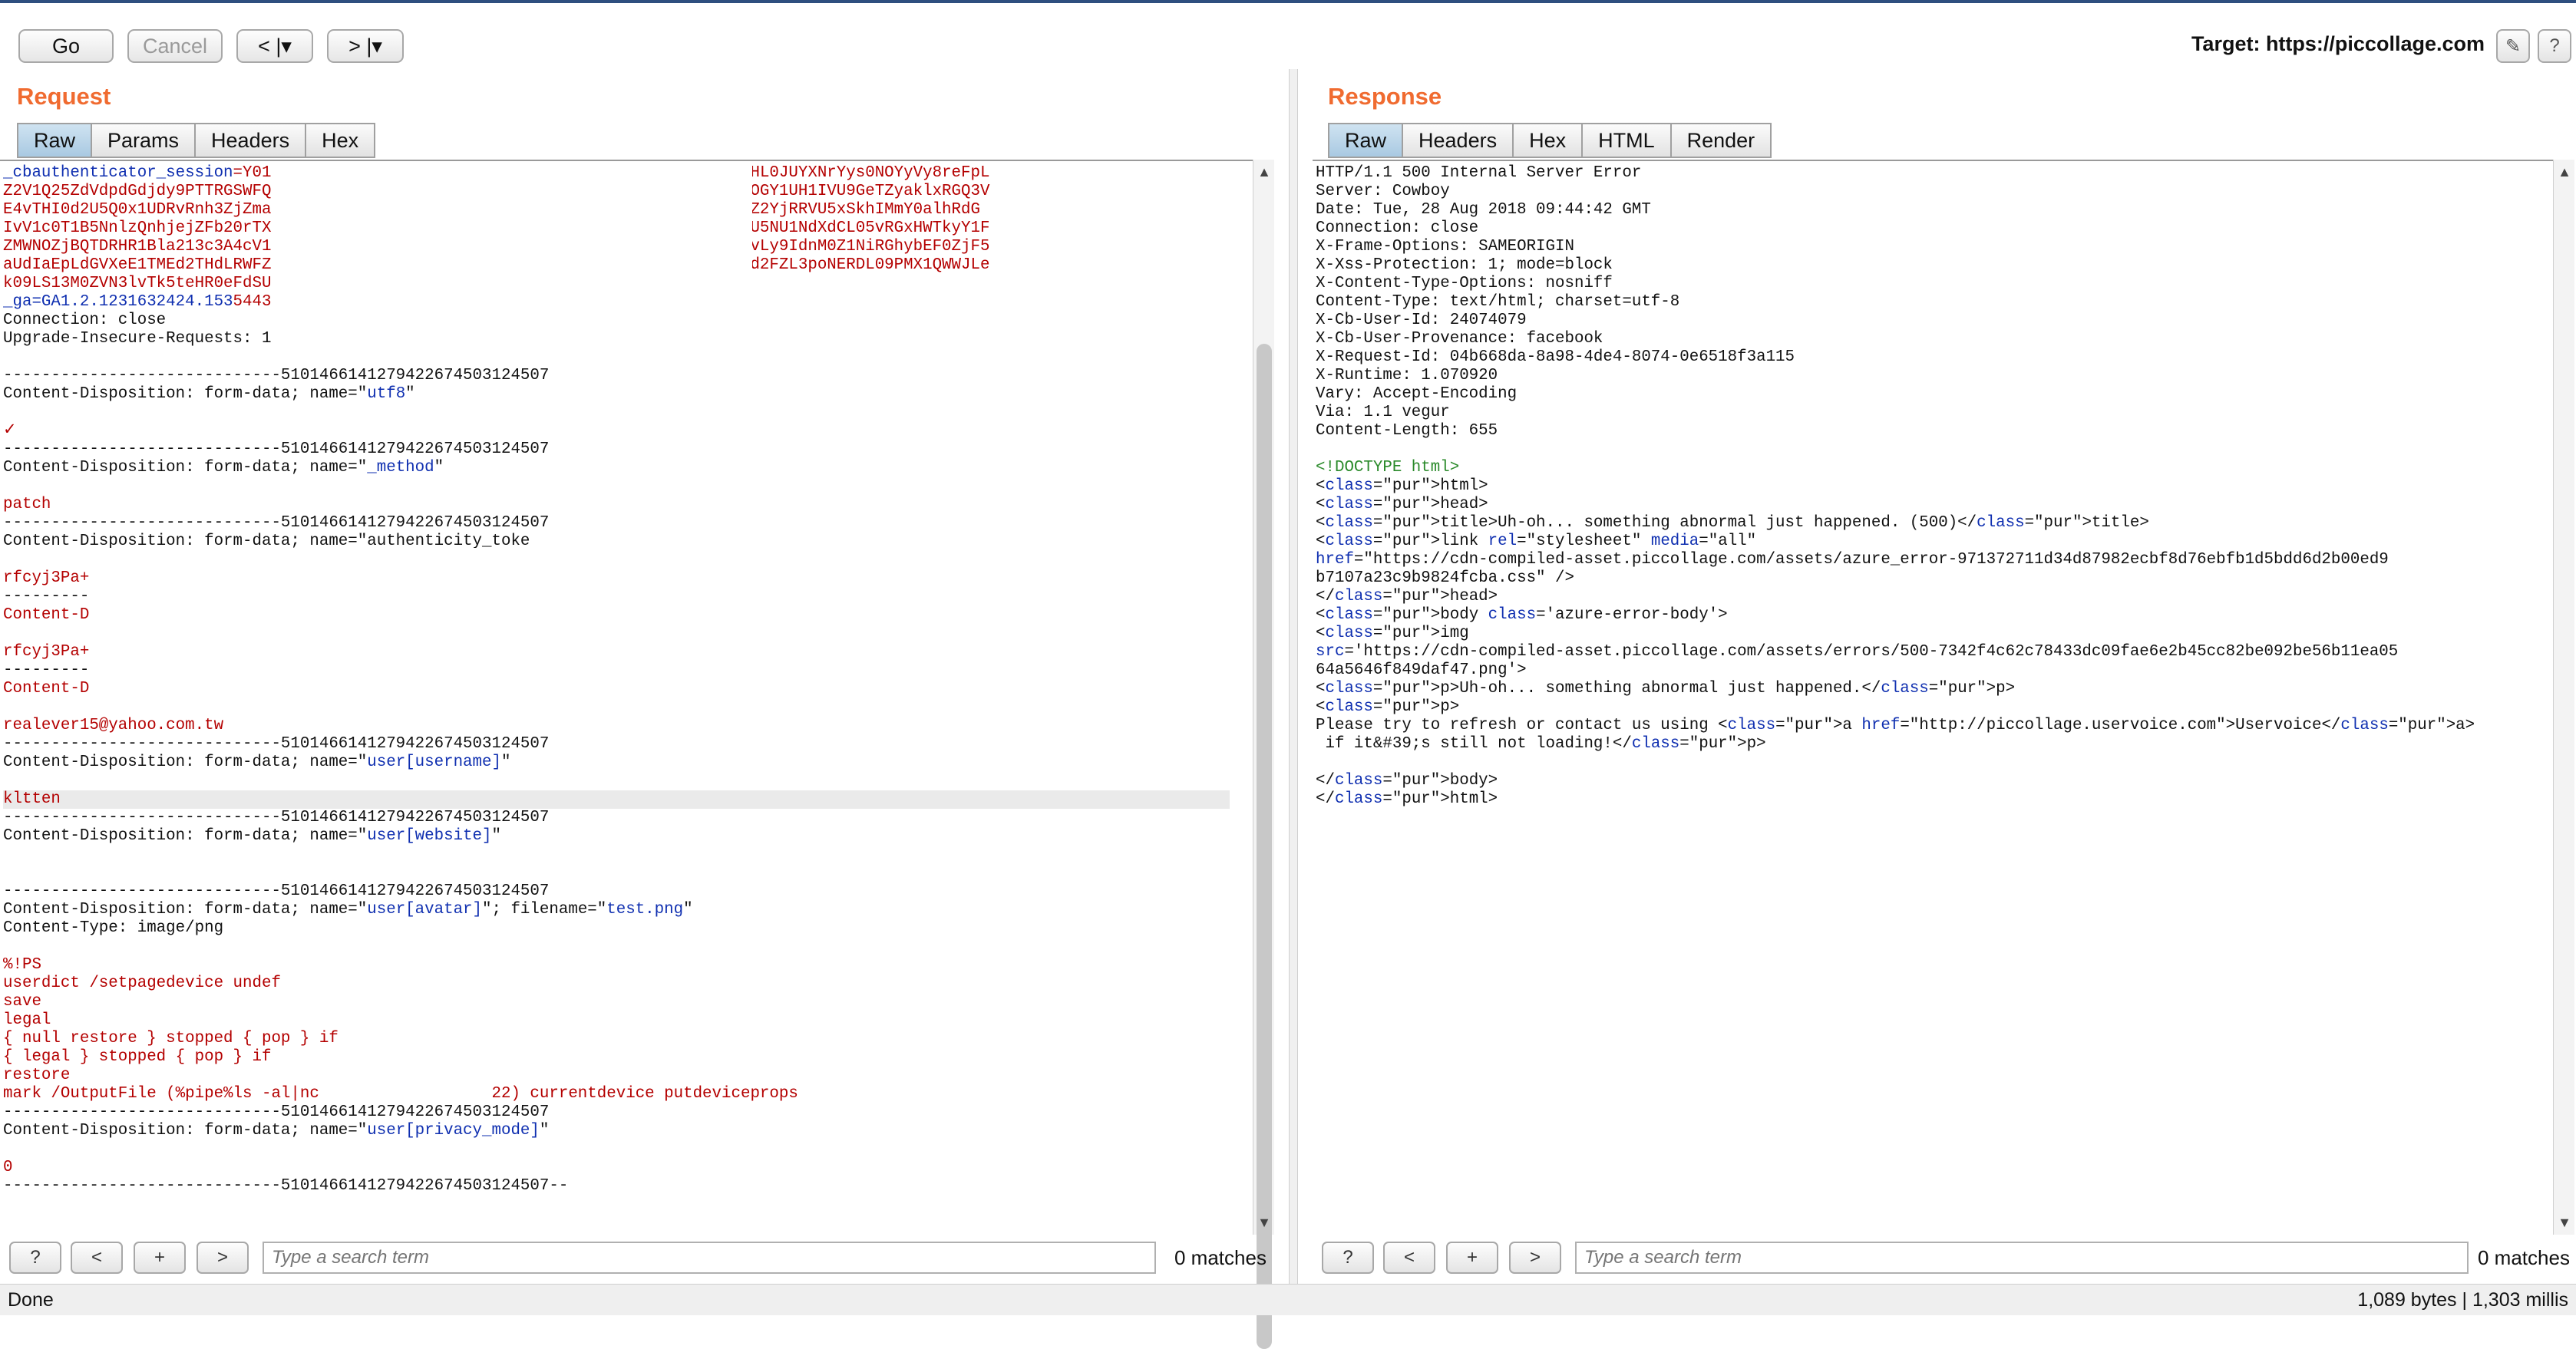 The width and height of the screenshot is (2576, 1349). What do you see at coordinates (2554, 46) in the screenshot?
I see `help-icon: ?` at bounding box center [2554, 46].